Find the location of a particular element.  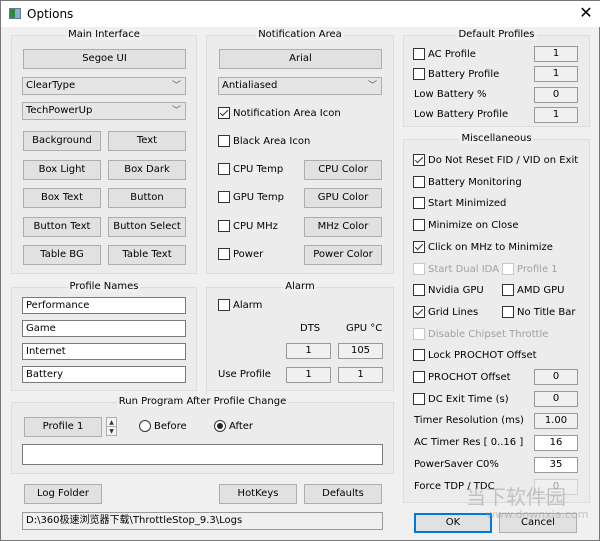

powersaver-input: 35 is located at coordinates (556, 465).